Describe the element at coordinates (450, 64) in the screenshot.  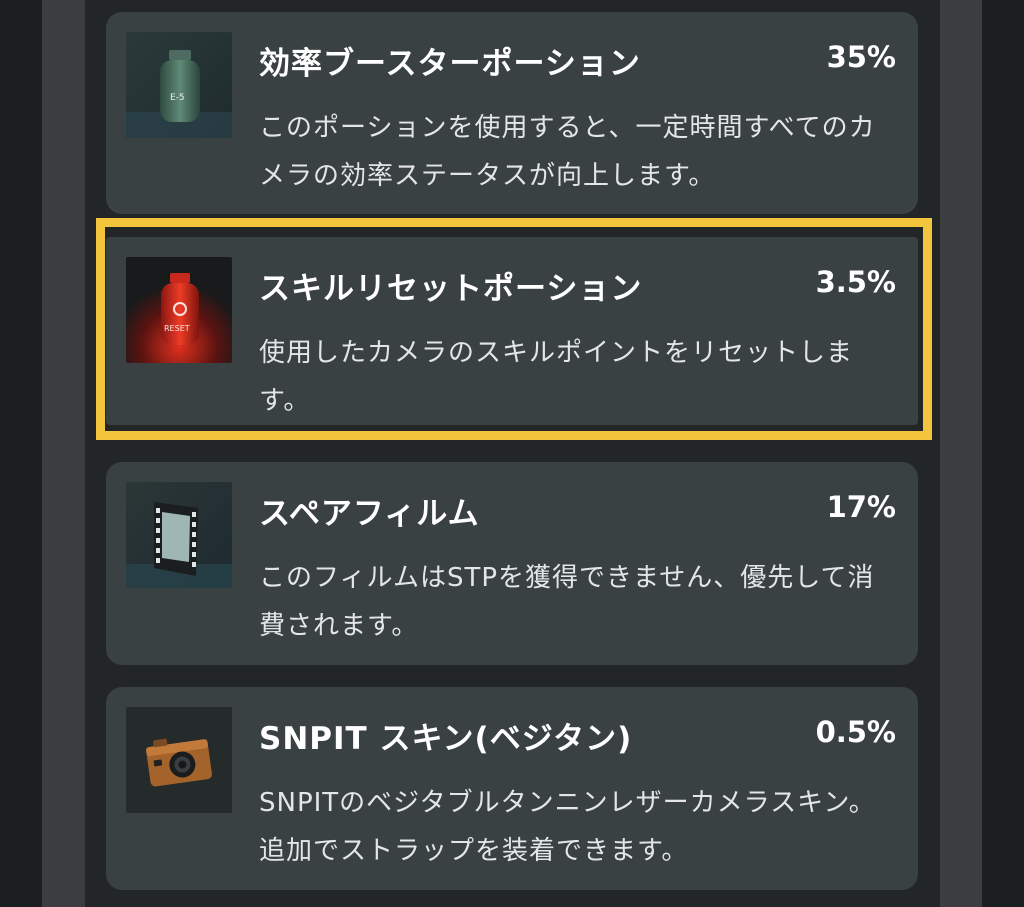
I see `item-title: 効率ブースターポーション` at that location.